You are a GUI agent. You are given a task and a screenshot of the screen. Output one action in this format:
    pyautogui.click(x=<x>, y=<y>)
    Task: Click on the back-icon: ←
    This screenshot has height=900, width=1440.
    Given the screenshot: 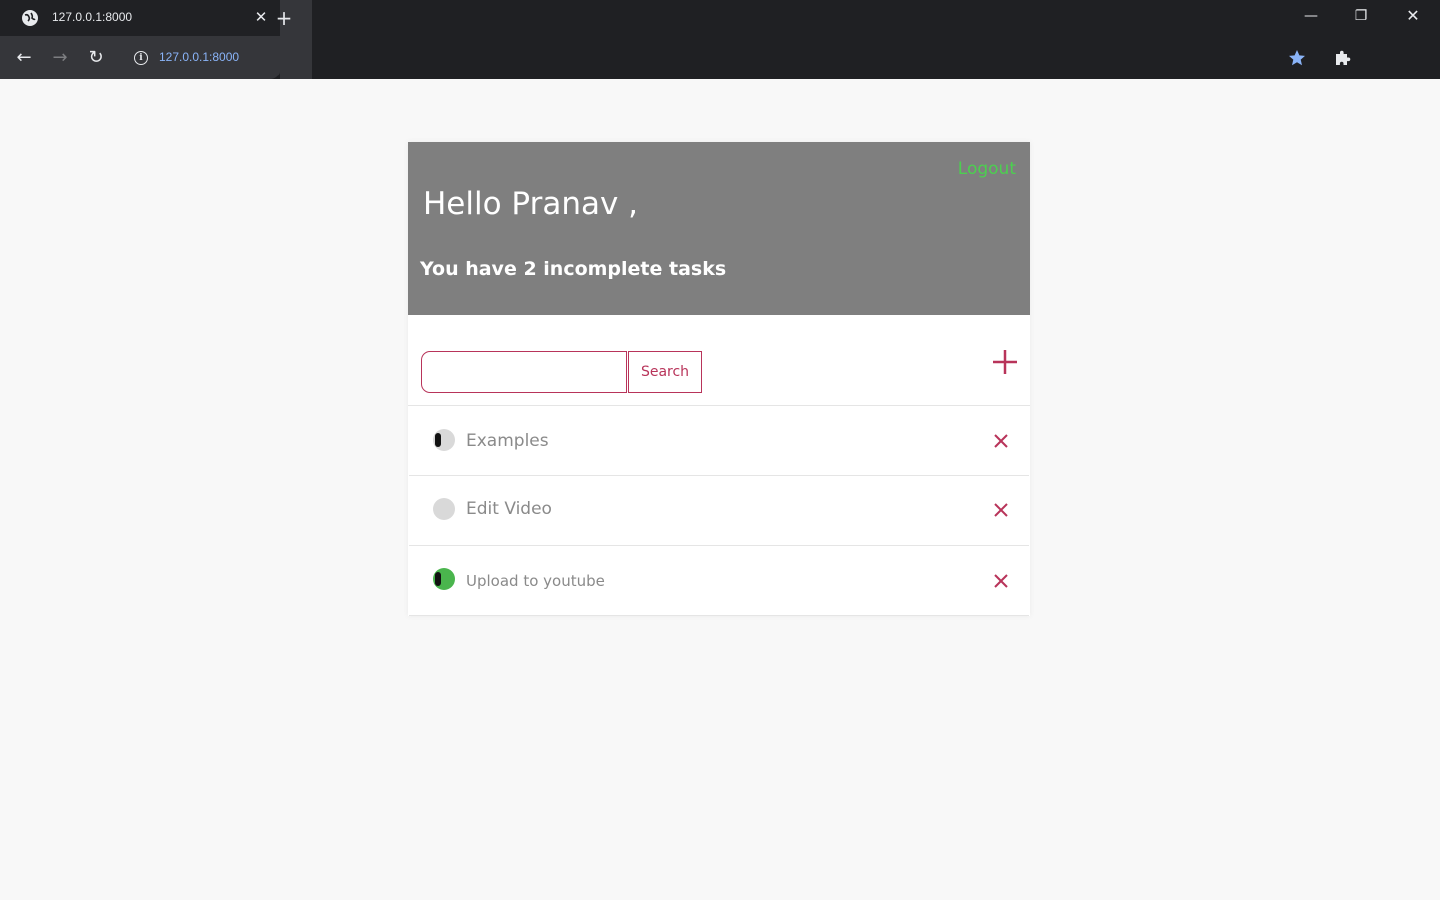 What is the action you would take?
    pyautogui.click(x=24, y=58)
    